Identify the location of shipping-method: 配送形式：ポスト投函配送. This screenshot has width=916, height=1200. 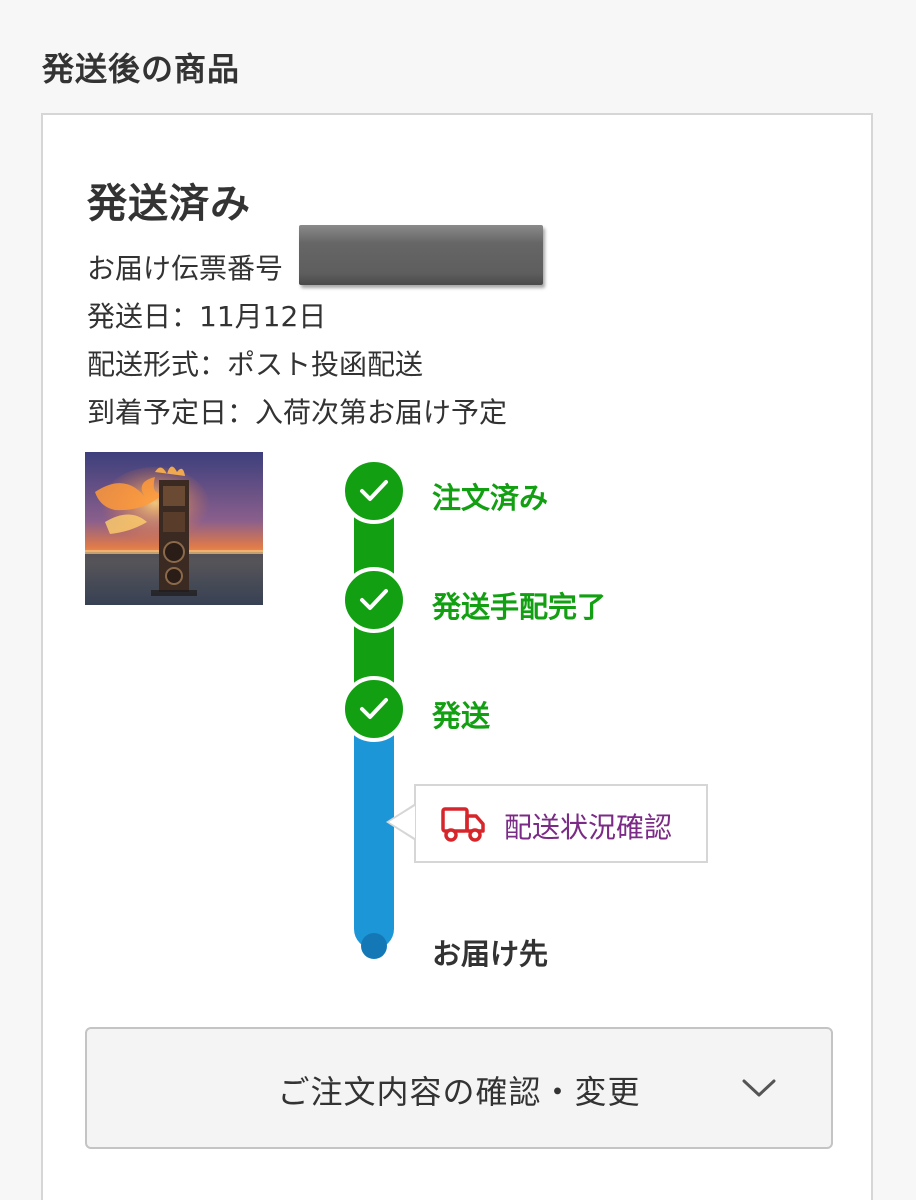
(255, 364).